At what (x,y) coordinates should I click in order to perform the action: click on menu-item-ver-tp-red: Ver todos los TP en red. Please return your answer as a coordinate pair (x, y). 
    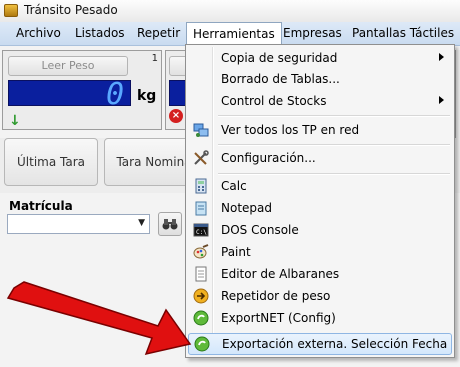
    Looking at the image, I should click on (320, 130).